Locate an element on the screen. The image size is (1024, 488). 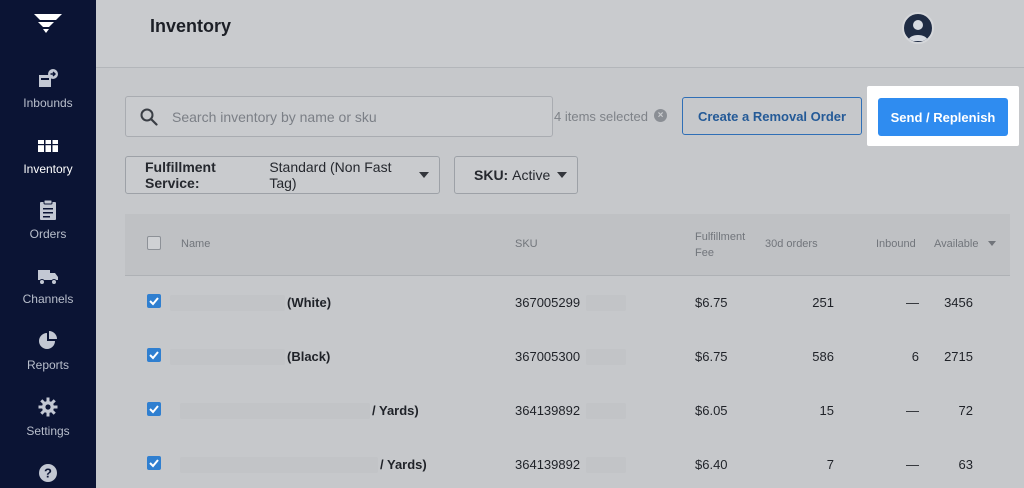
column-header-available-label: Available is located at coordinates (956, 244).